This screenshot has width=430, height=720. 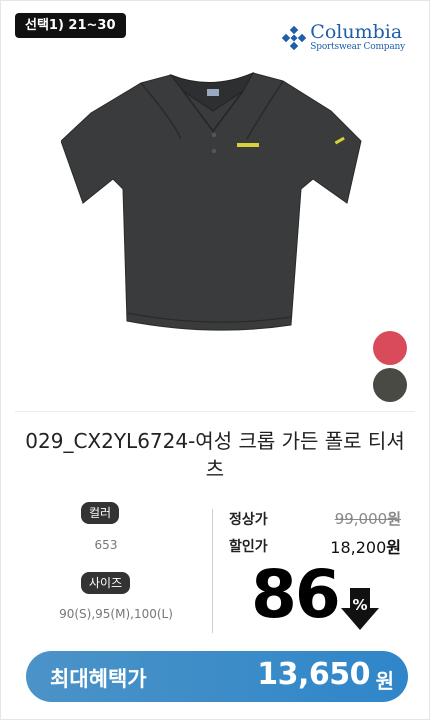 I want to click on brand-logo: Columbia Sportswear Company, so click(x=343, y=37).